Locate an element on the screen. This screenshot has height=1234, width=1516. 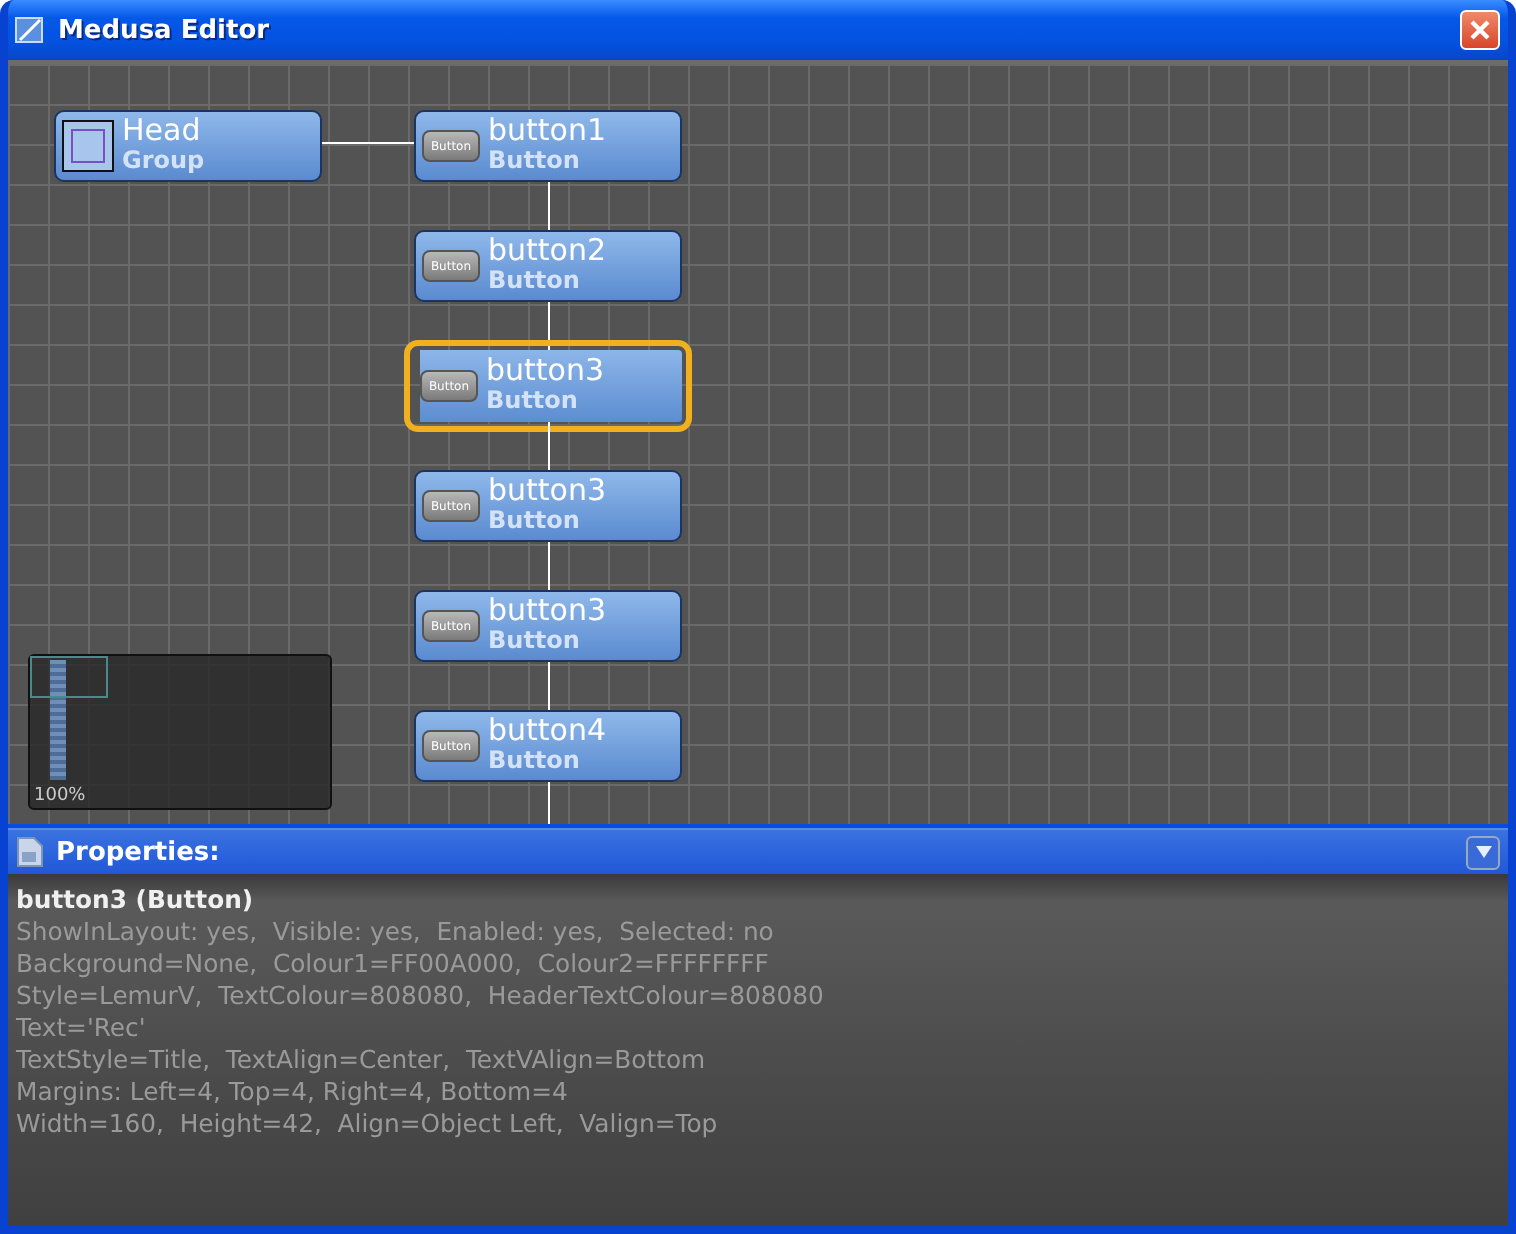
caret-icon is located at coordinates (1483, 852).